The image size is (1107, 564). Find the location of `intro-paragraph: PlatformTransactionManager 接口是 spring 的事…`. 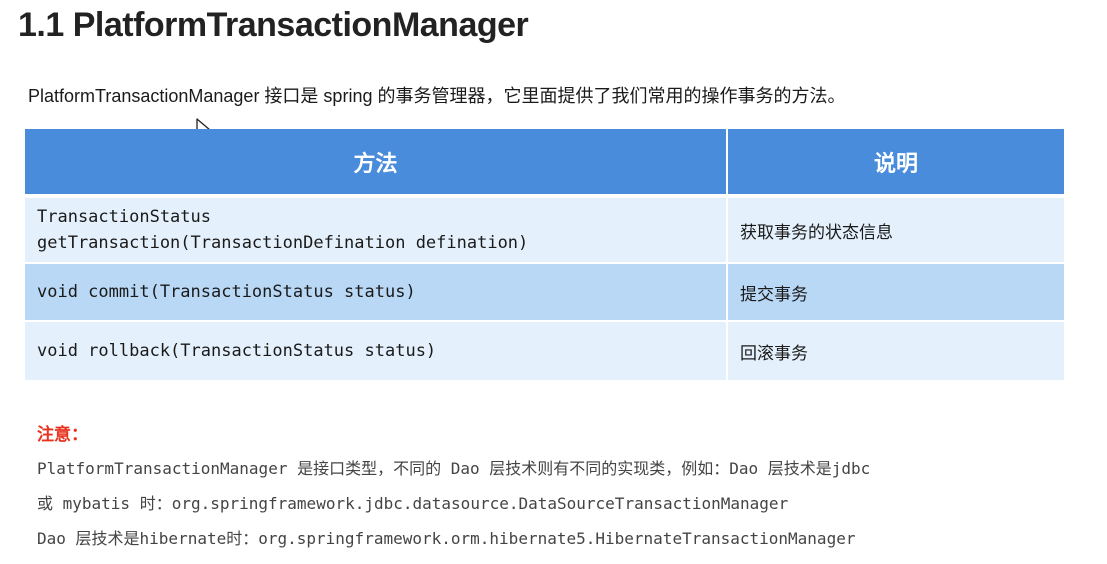

intro-paragraph: PlatformTransactionManager 接口是 spring 的事… is located at coordinates (437, 96).